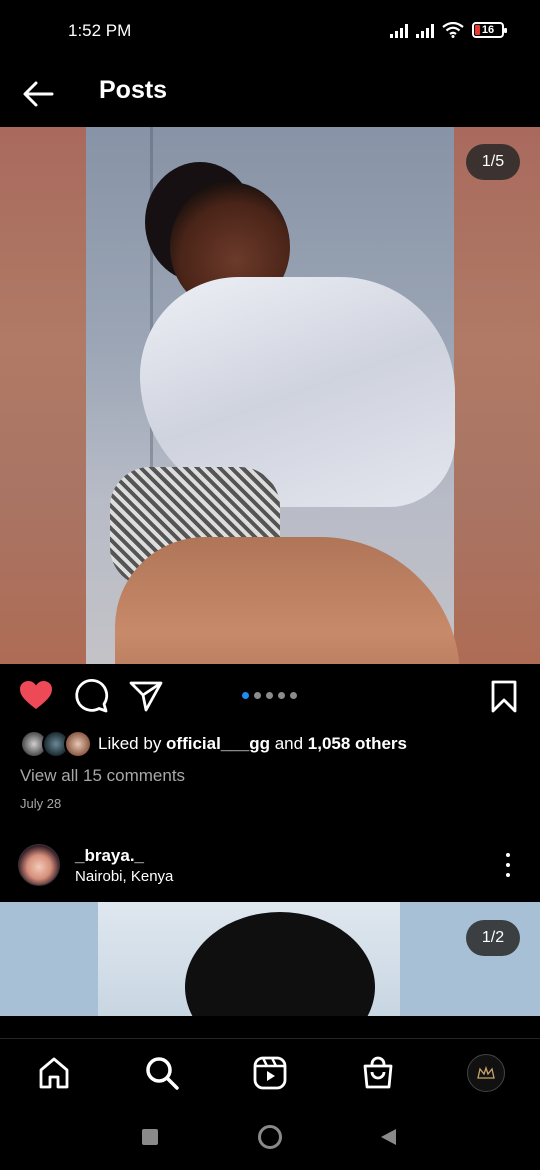 The width and height of the screenshot is (540, 1170). What do you see at coordinates (102, 776) in the screenshot?
I see `view-comments-link: View all 15 comments` at bounding box center [102, 776].